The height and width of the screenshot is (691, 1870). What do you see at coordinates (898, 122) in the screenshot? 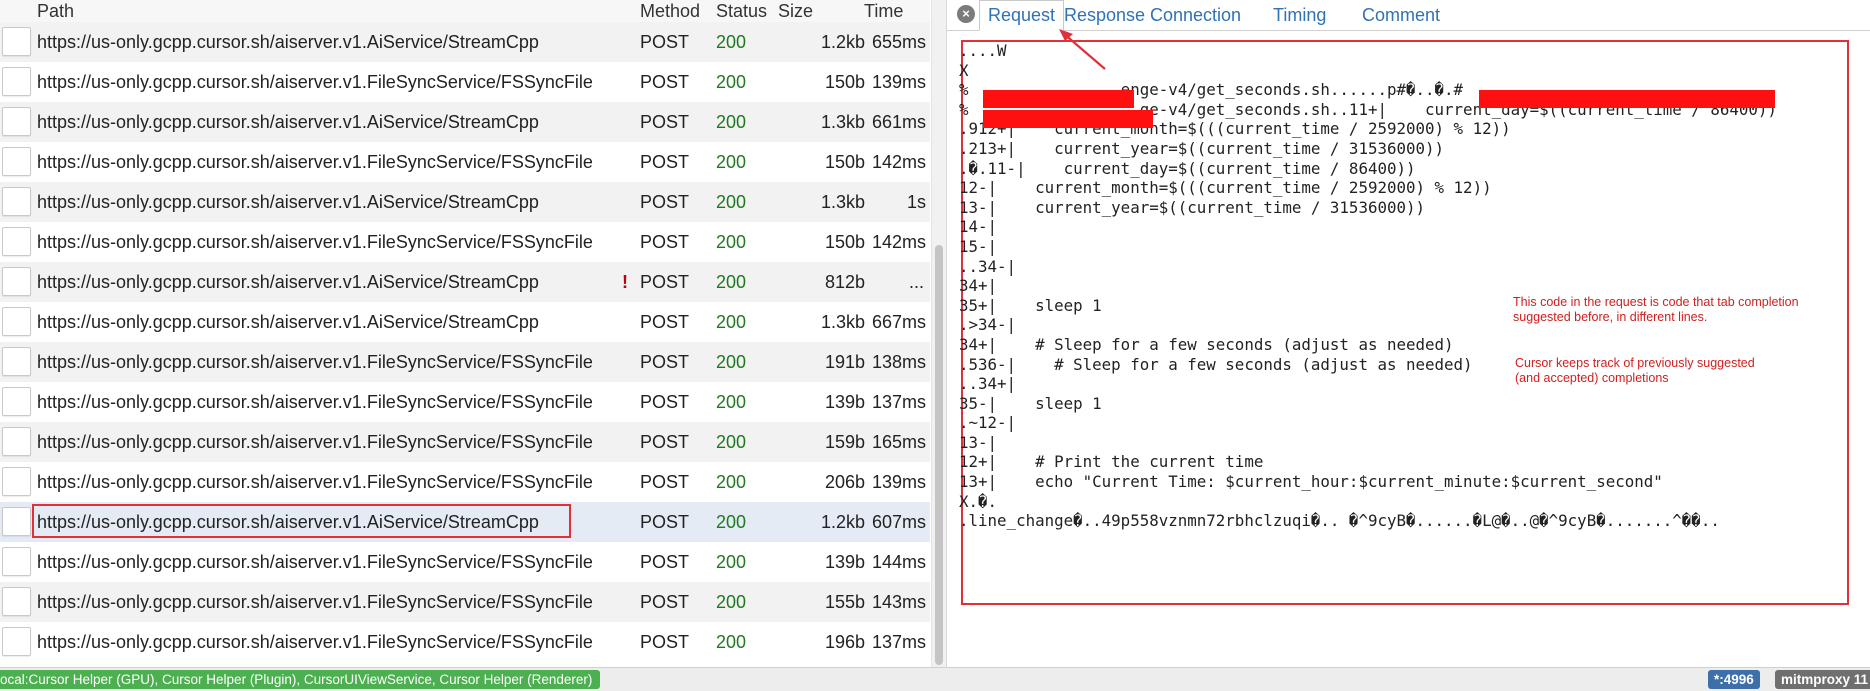
I see `flow-time: 661ms` at bounding box center [898, 122].